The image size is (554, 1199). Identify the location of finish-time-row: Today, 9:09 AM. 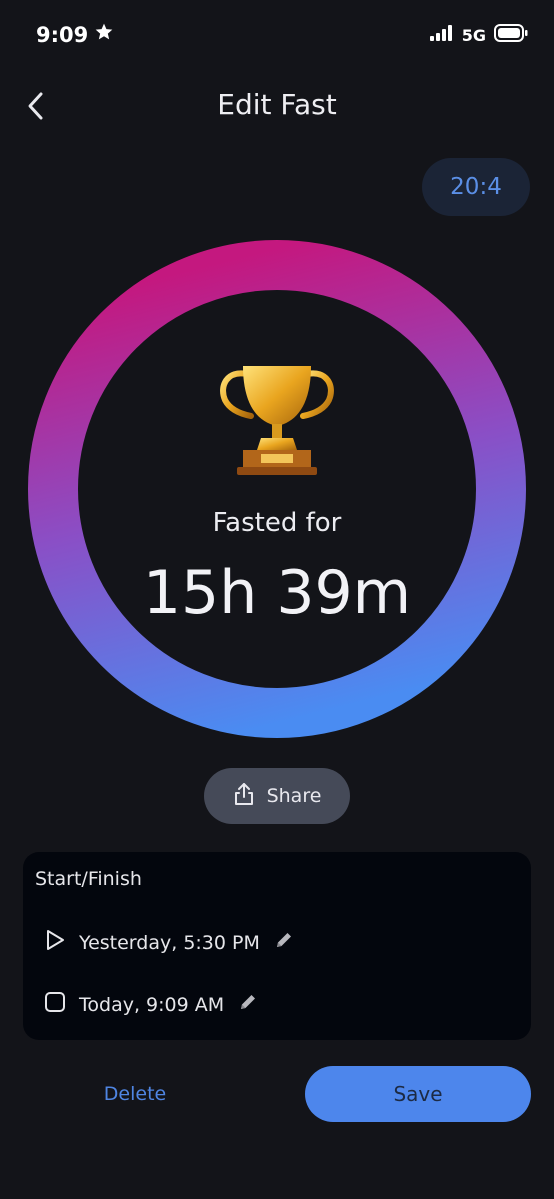
(150, 1004).